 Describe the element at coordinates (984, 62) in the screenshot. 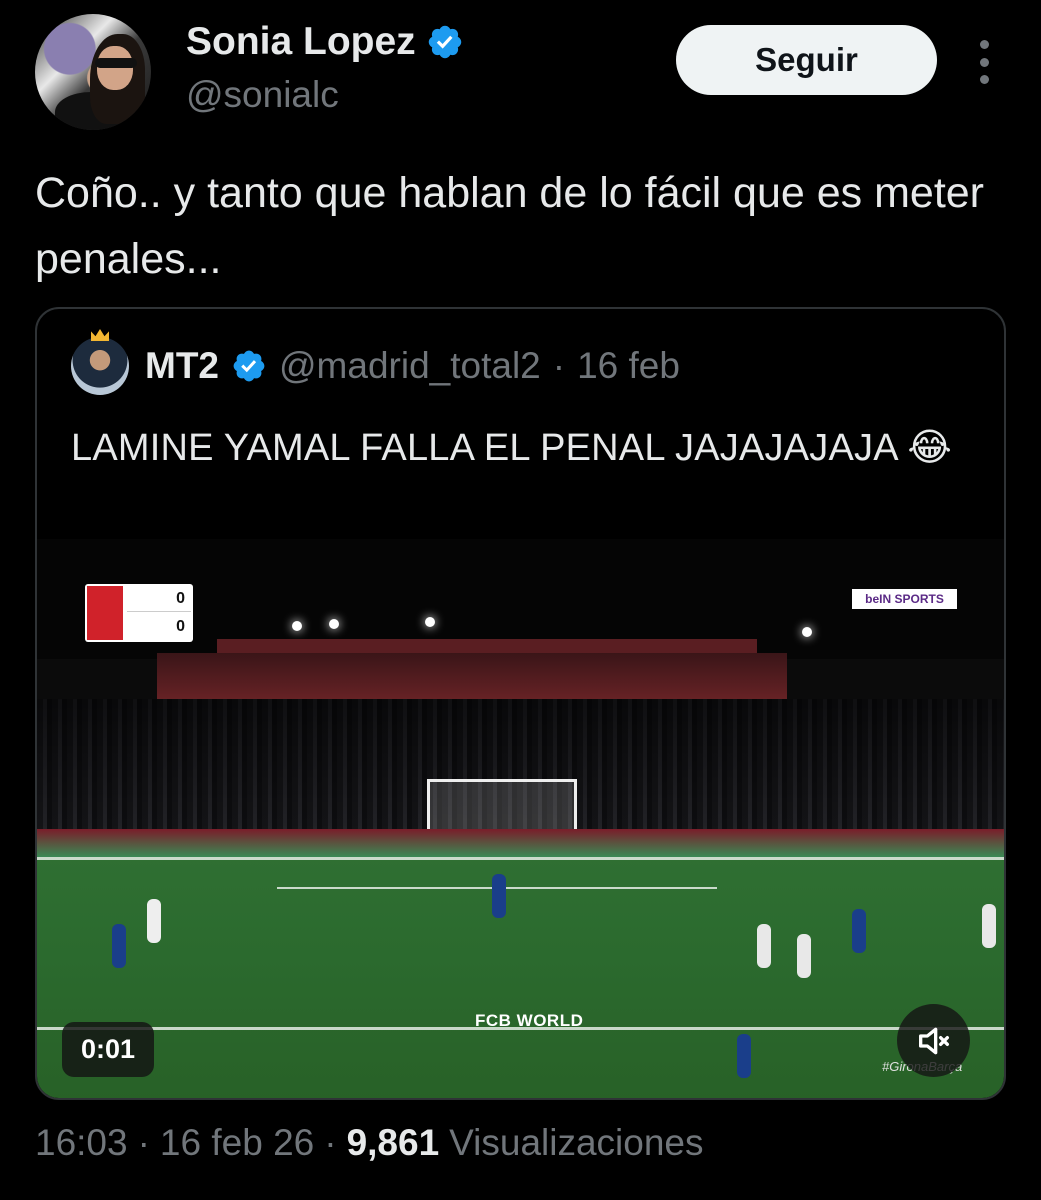

I see `more-options-icon` at that location.